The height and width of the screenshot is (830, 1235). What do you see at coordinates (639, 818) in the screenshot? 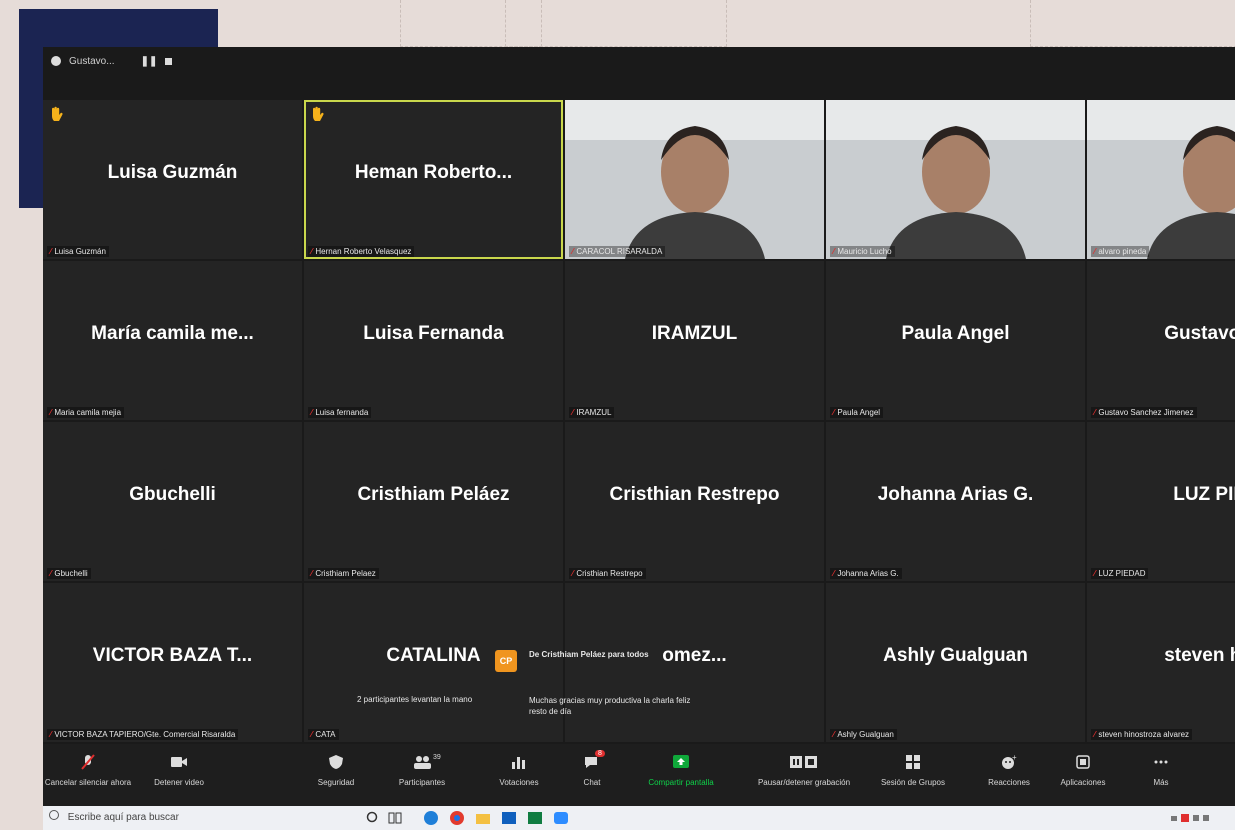
I see `windows-taskbar: Escribe aquí para buscar` at bounding box center [639, 818].